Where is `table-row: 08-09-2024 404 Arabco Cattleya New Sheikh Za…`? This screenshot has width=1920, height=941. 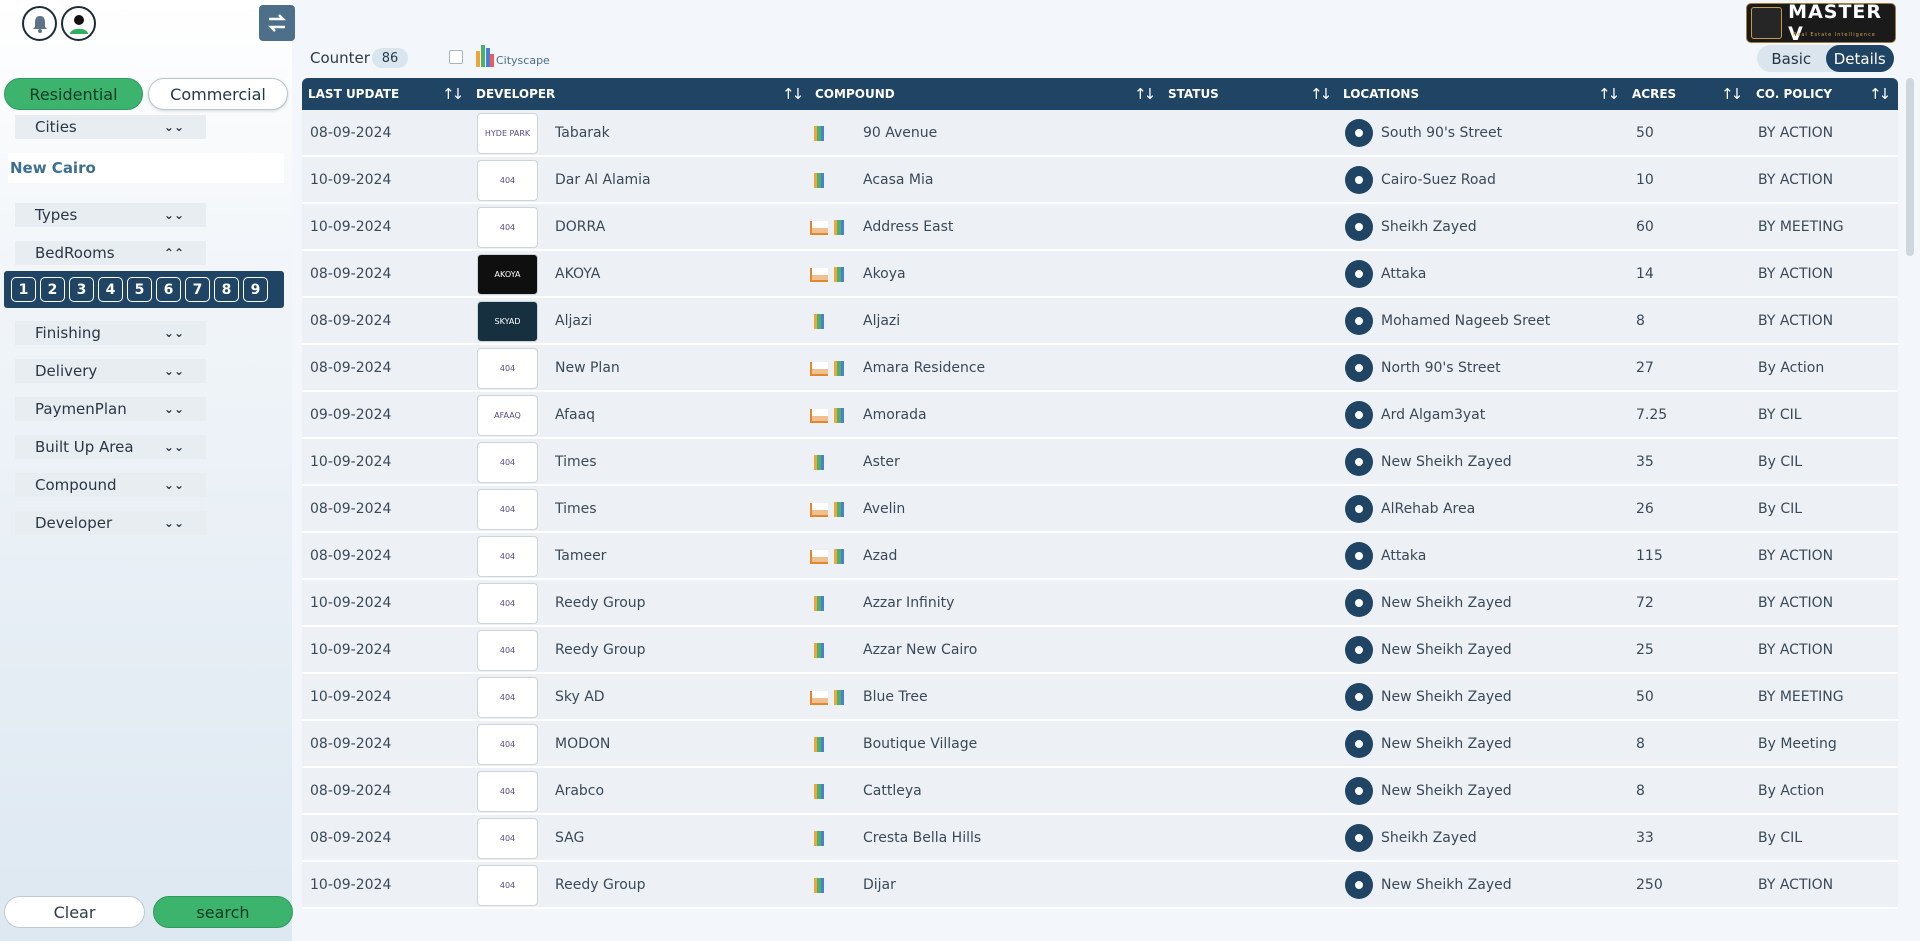
table-row: 08-09-2024 404 Arabco Cattleya New Sheikh Za… is located at coordinates (1100, 791).